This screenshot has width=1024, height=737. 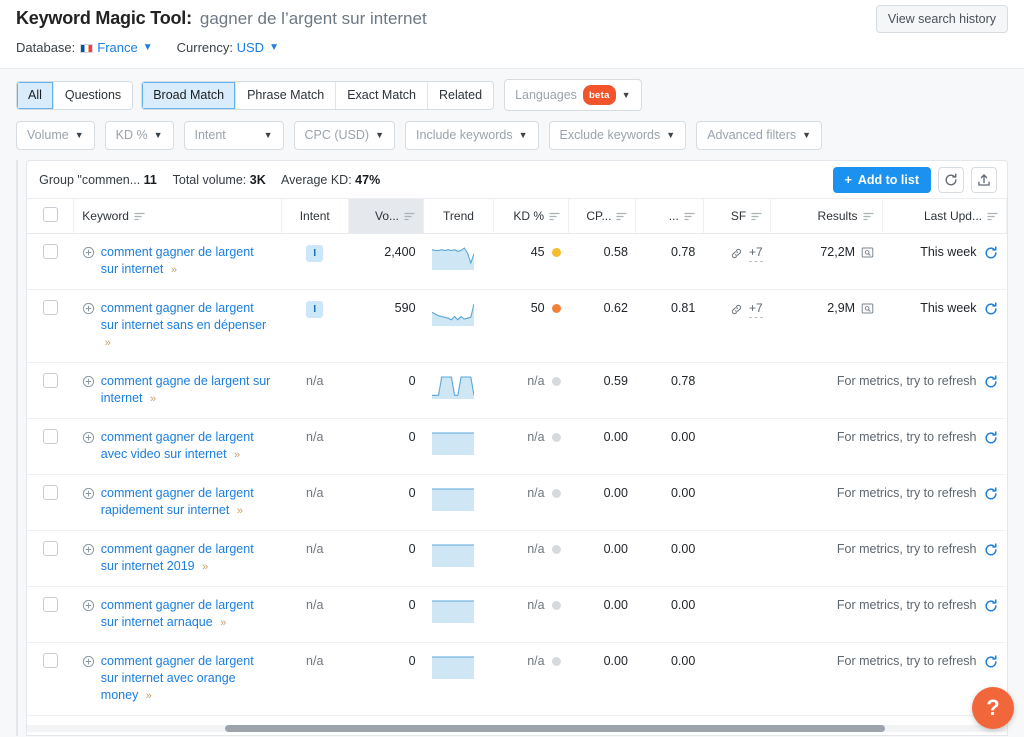 I want to click on volume-filter: Volume ▼, so click(x=55, y=135).